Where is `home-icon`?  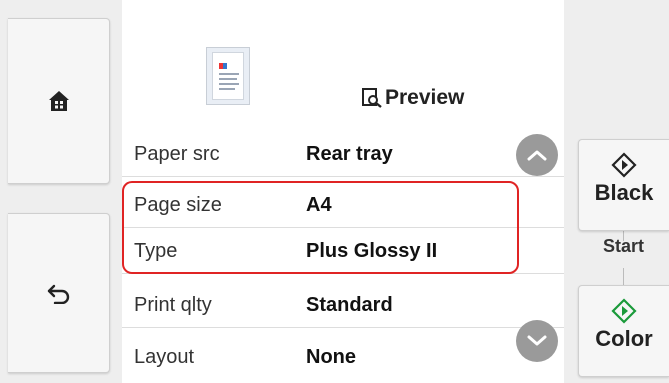
home-icon is located at coordinates (58, 101).